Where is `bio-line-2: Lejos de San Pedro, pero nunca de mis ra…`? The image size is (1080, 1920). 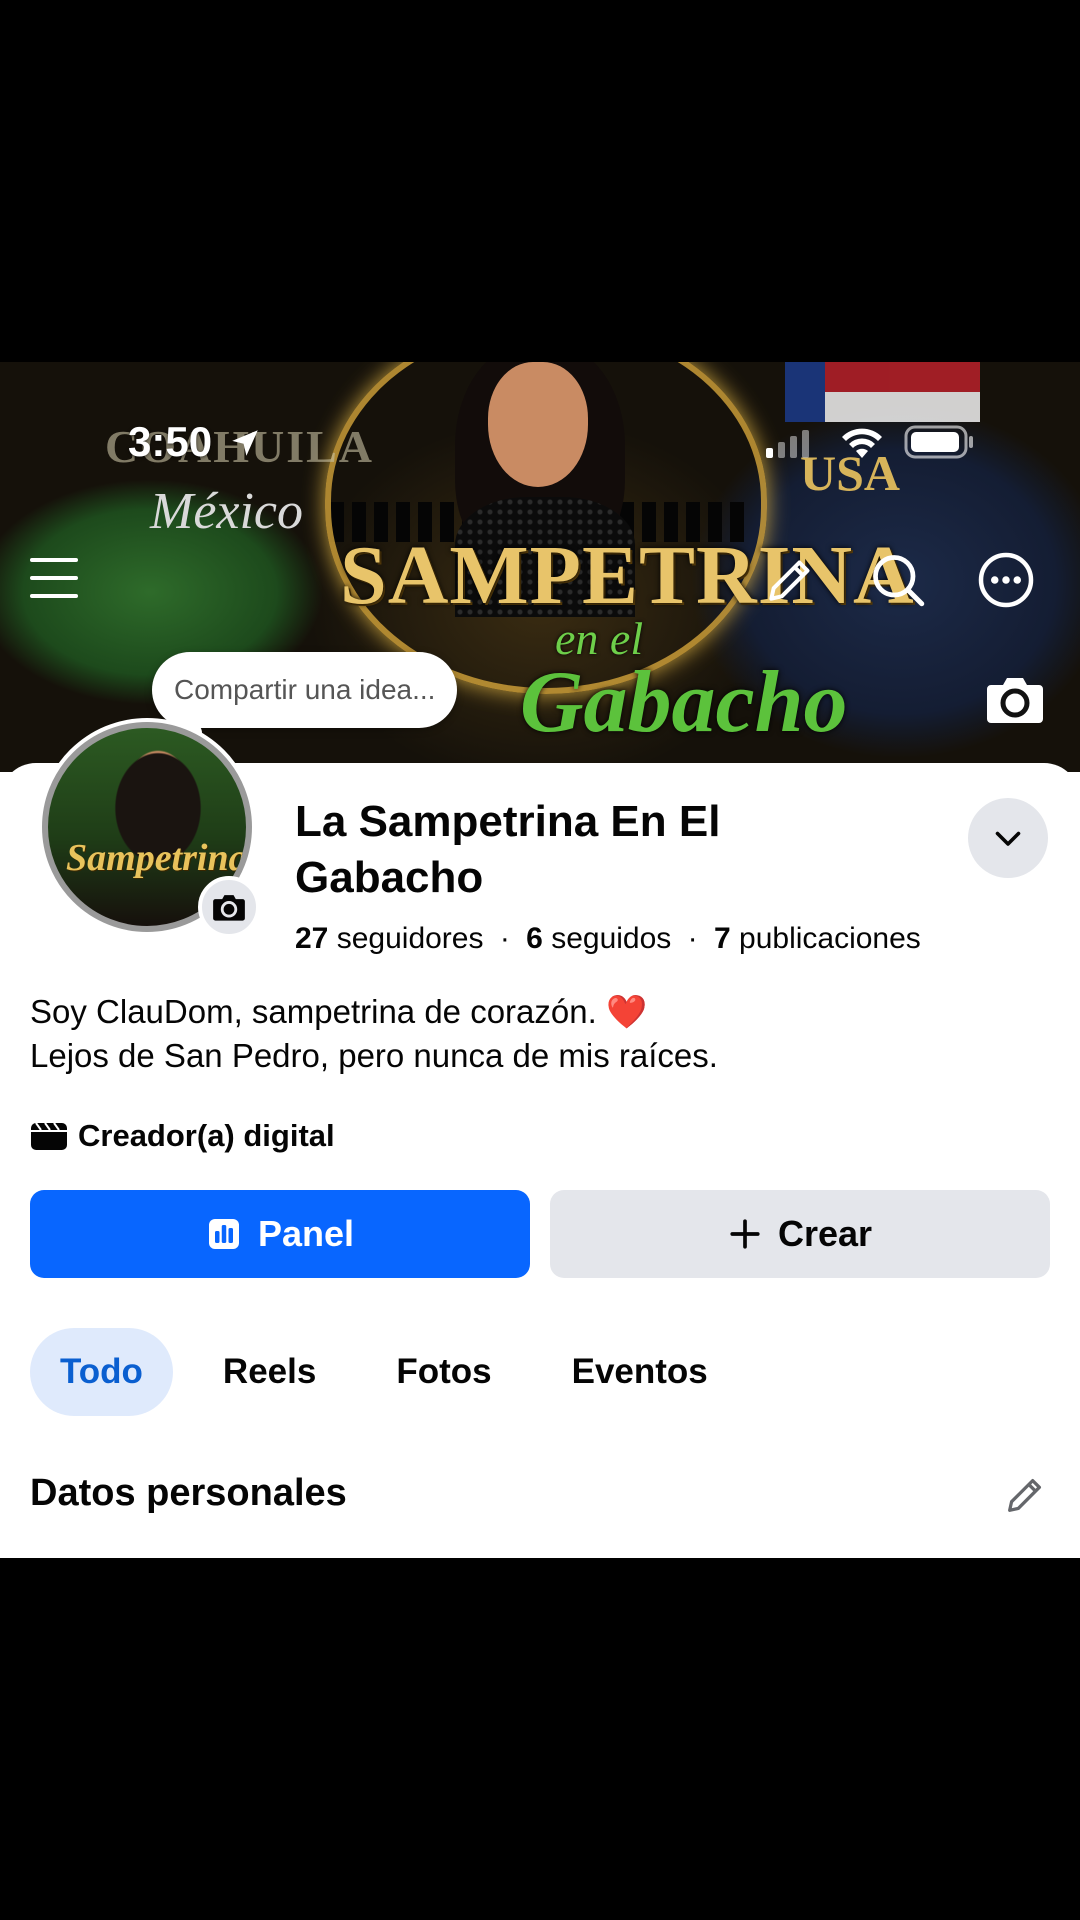 bio-line-2: Lejos de San Pedro, pero nunca de mis ra… is located at coordinates (374, 1055).